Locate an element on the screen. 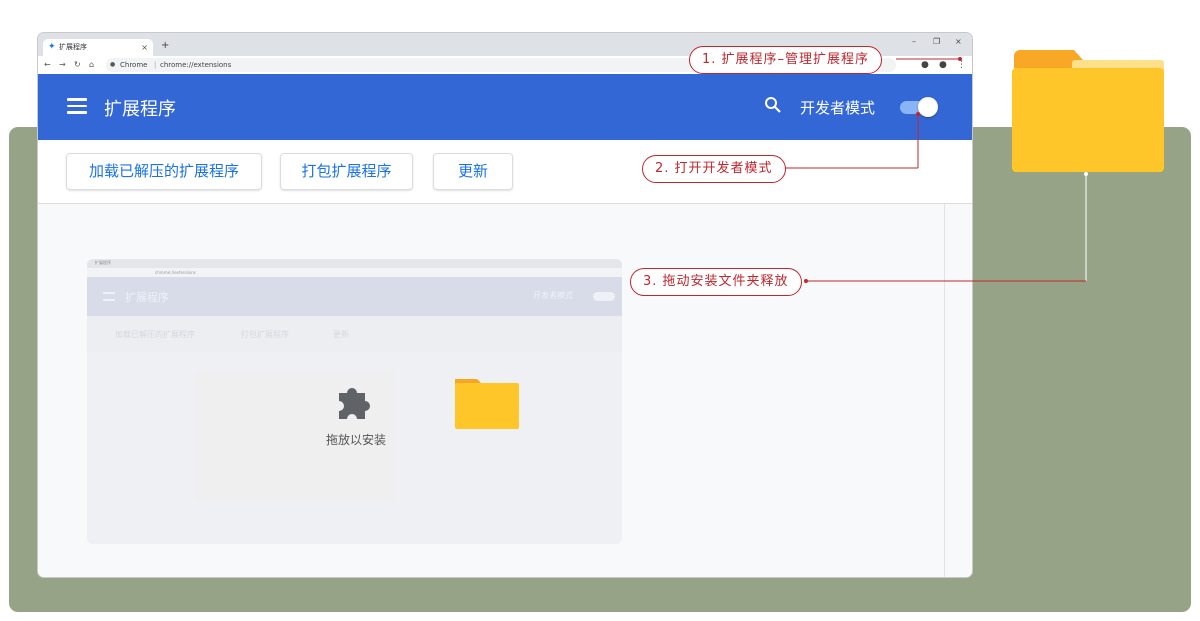 The width and height of the screenshot is (1200, 621). menu-icon: ⋮ is located at coordinates (961, 65).